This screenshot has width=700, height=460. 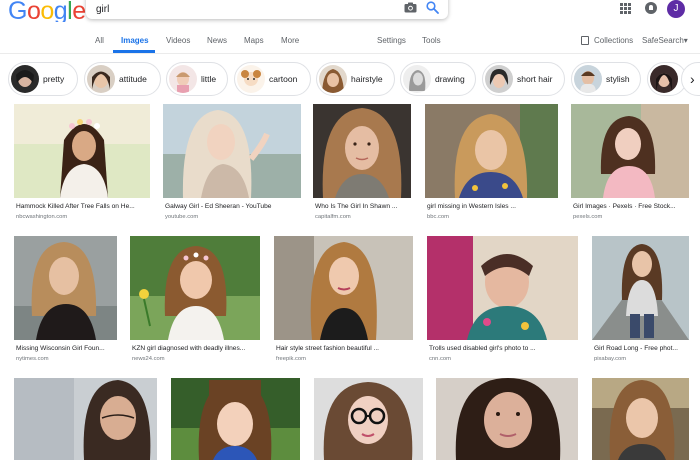 What do you see at coordinates (283, 79) in the screenshot?
I see `chip-label: cartoon` at bounding box center [283, 79].